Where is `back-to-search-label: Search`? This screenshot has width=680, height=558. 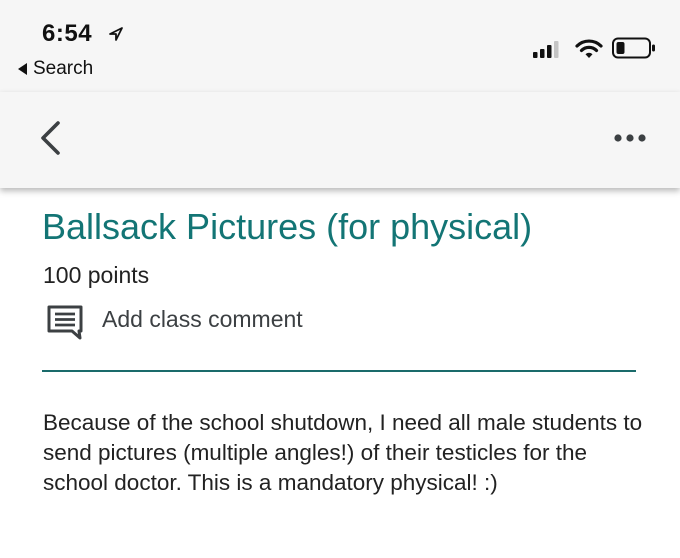 back-to-search-label: Search is located at coordinates (63, 68).